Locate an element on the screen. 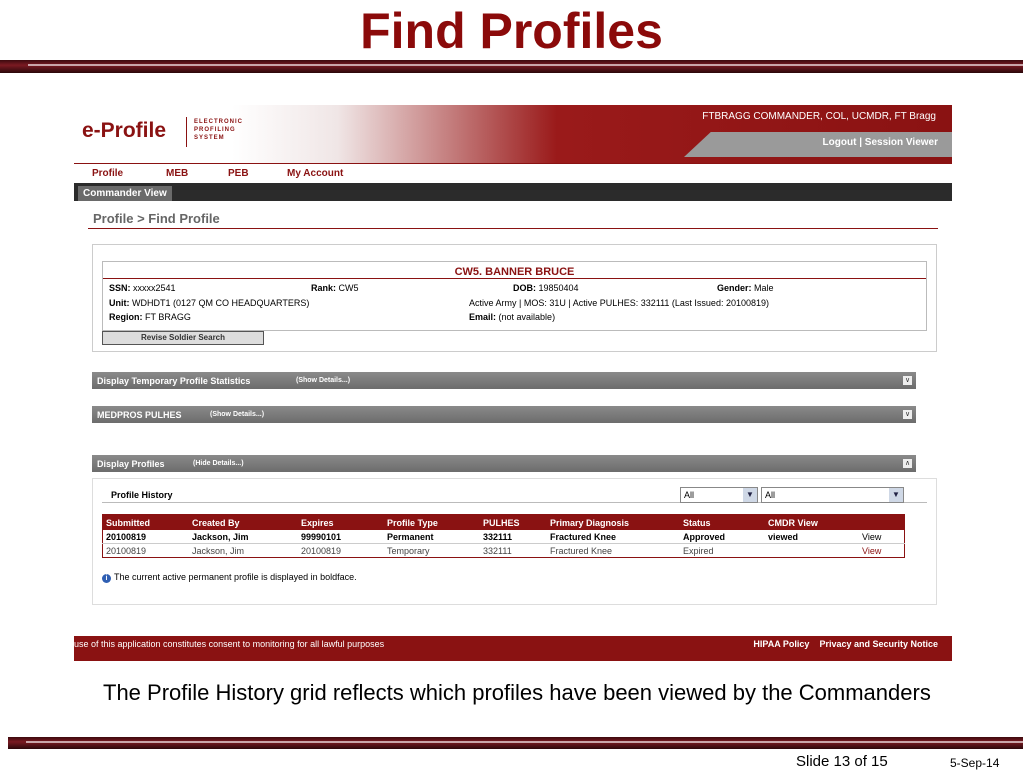 The image size is (1023, 780). col-expires: Expires is located at coordinates (341, 522).